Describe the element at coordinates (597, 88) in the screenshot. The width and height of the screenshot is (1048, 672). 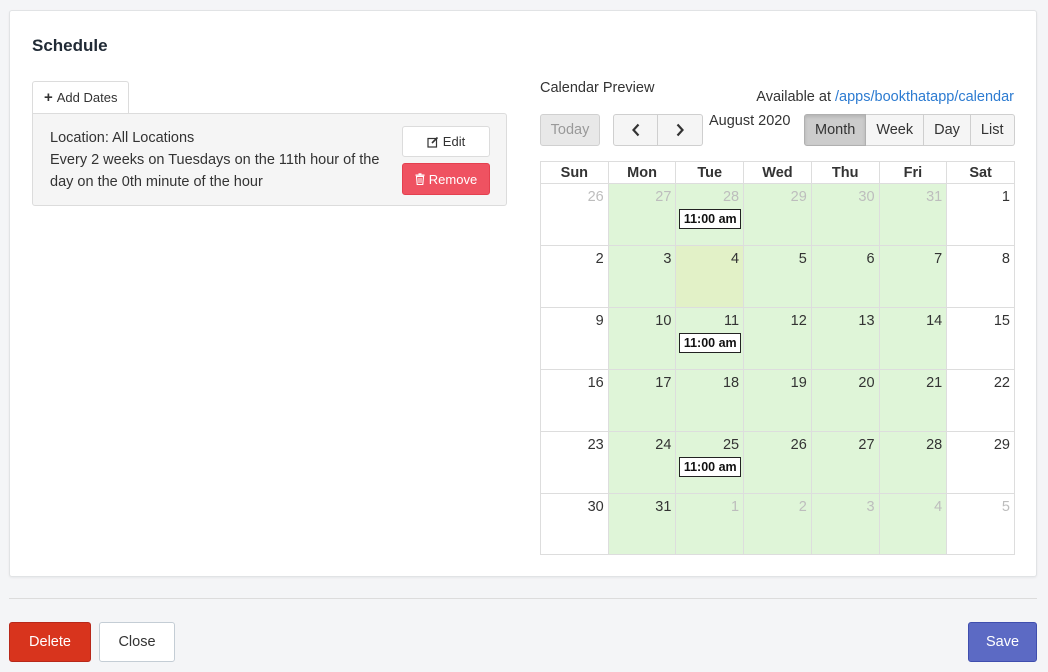
I see `calendar-preview-label: Calendar Preview` at that location.